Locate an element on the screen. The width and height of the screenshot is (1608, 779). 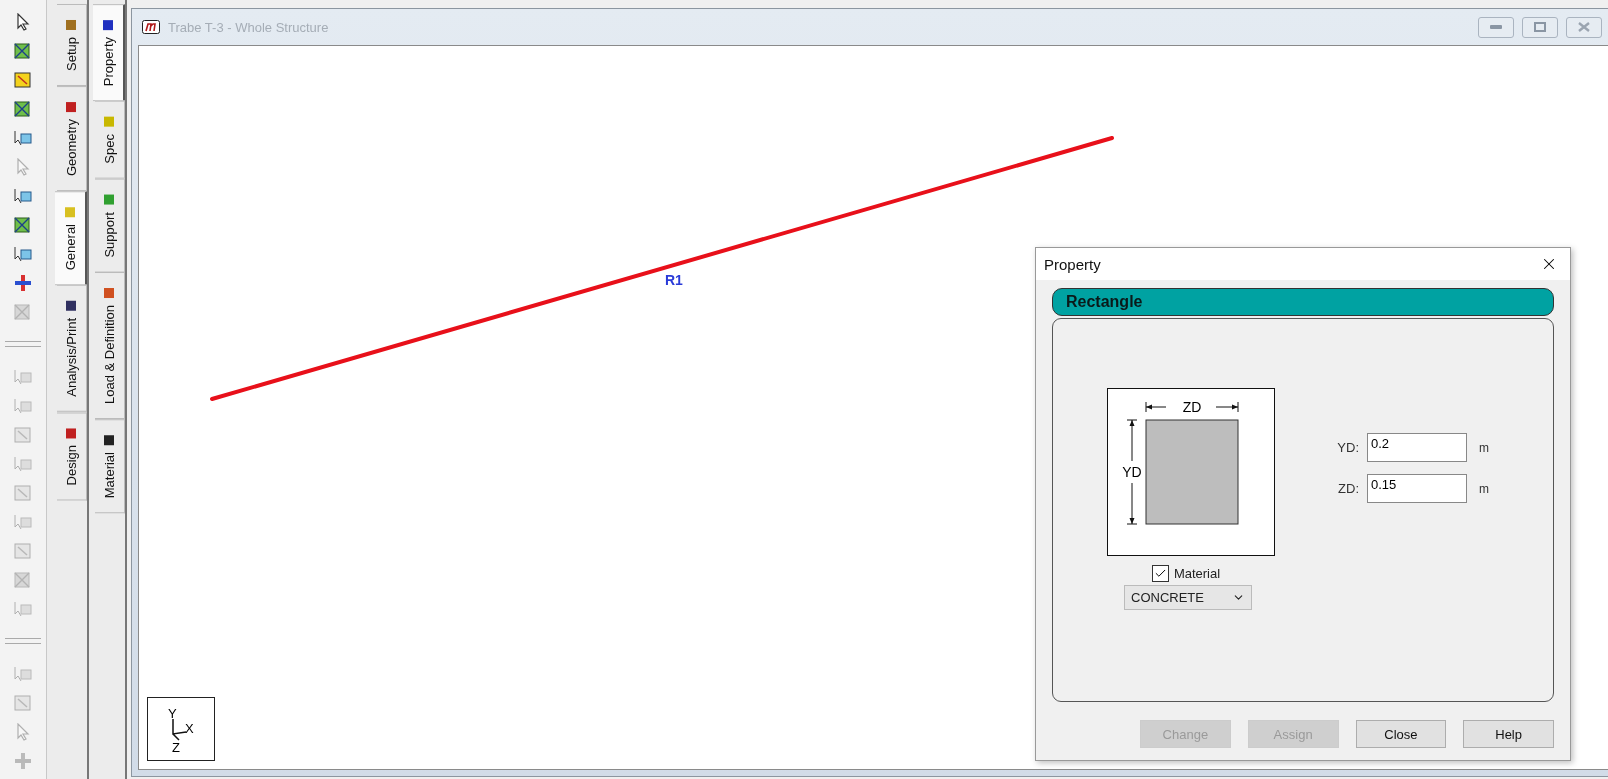
field-label: ZD: is located at coordinates (1348, 488).